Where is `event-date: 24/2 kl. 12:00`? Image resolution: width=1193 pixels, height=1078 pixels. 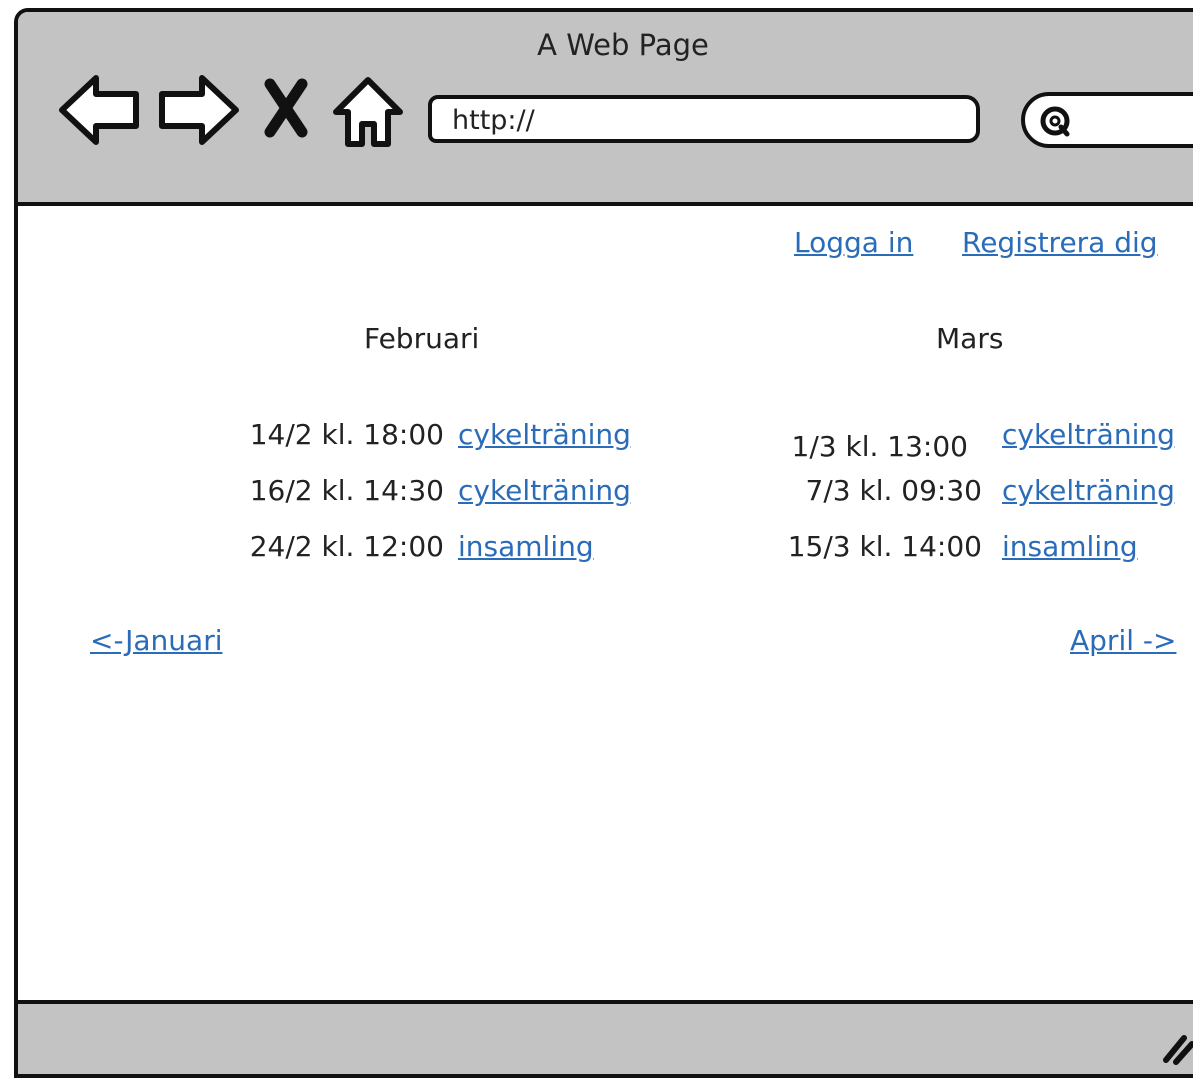 event-date: 24/2 kl. 12:00 is located at coordinates (346, 546).